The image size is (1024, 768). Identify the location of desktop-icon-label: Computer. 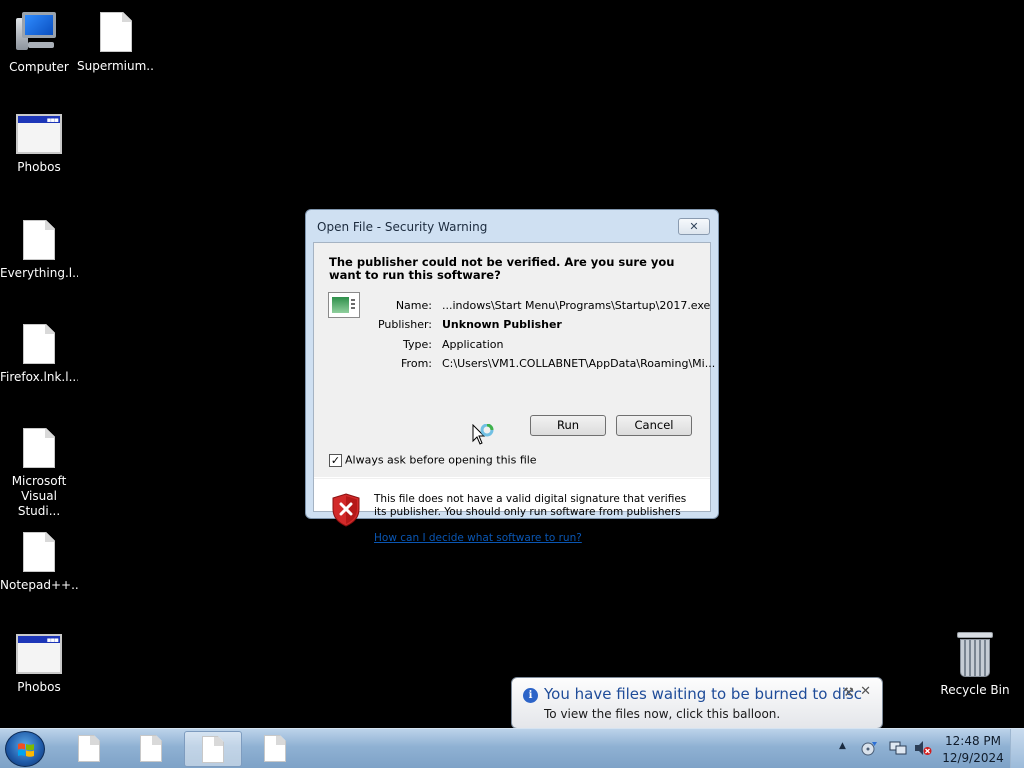
(39, 67).